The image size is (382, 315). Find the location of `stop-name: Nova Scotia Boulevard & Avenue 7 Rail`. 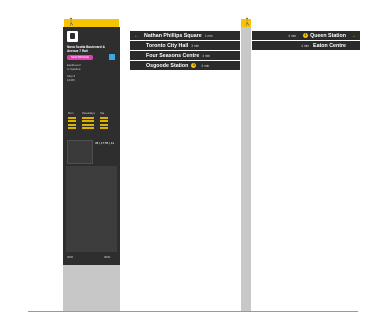

stop-name: Nova Scotia Boulevard & Avenue 7 Rail is located at coordinates (86, 49).